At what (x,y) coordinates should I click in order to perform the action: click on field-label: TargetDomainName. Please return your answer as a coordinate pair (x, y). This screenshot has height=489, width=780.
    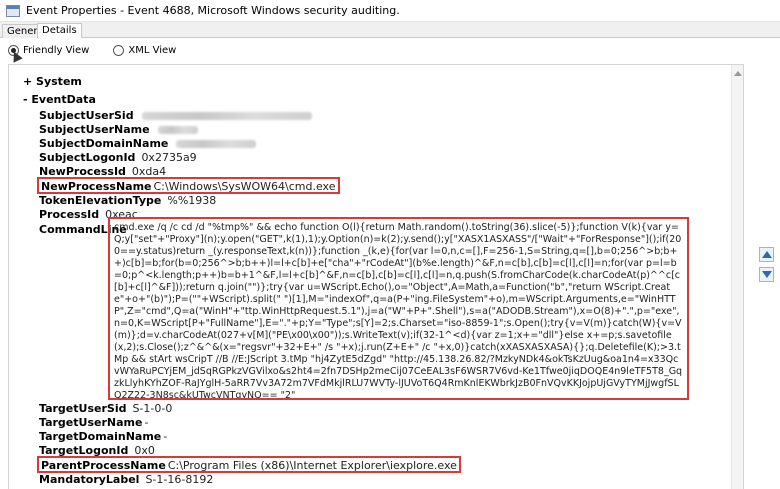
    Looking at the image, I should click on (100, 436).